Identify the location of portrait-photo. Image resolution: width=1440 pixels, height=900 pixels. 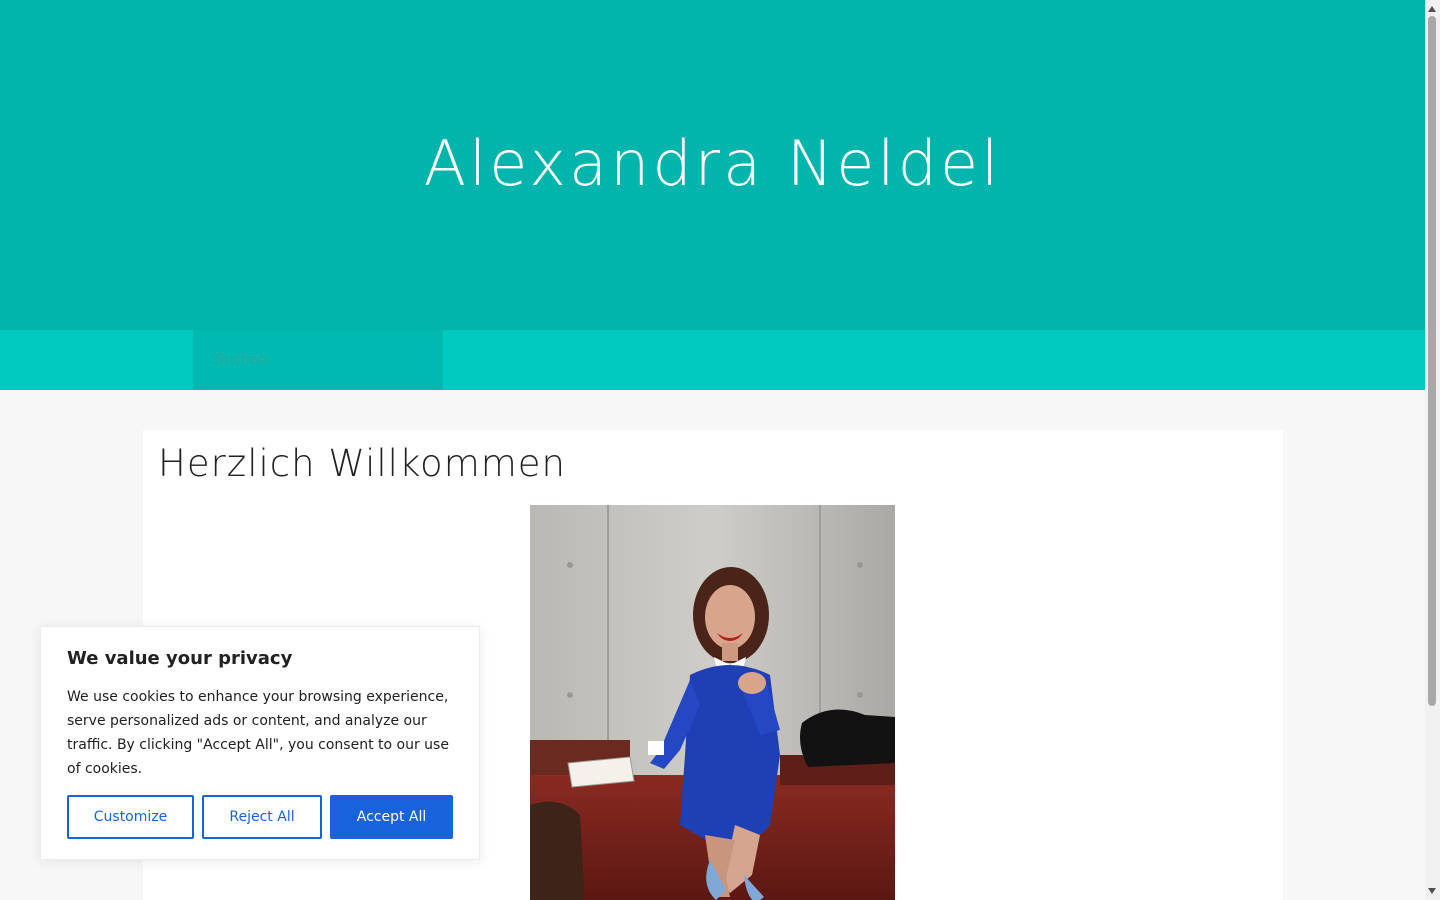
(712, 702).